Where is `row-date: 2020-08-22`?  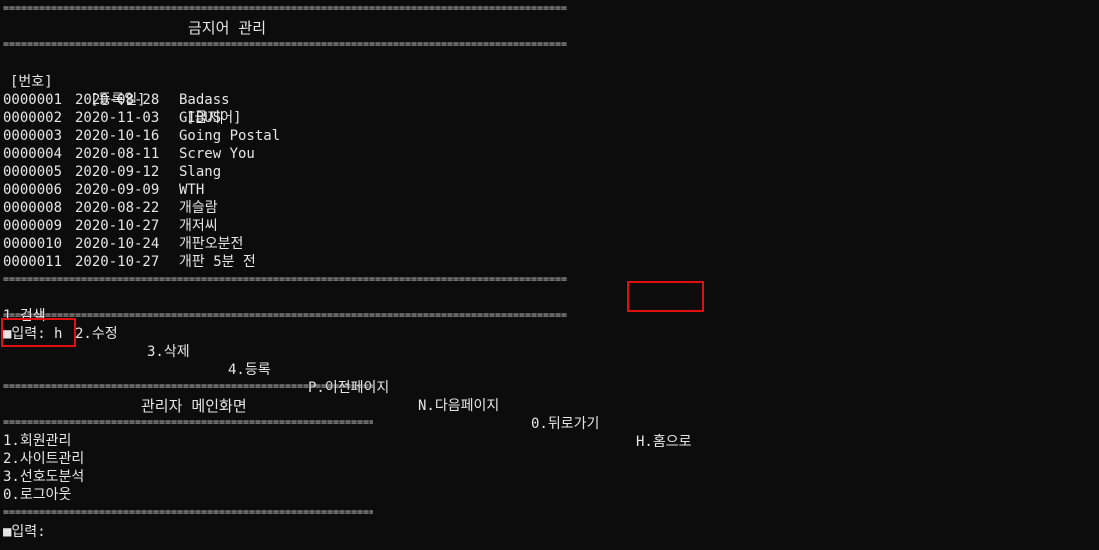
row-date: 2020-08-22 is located at coordinates (117, 208).